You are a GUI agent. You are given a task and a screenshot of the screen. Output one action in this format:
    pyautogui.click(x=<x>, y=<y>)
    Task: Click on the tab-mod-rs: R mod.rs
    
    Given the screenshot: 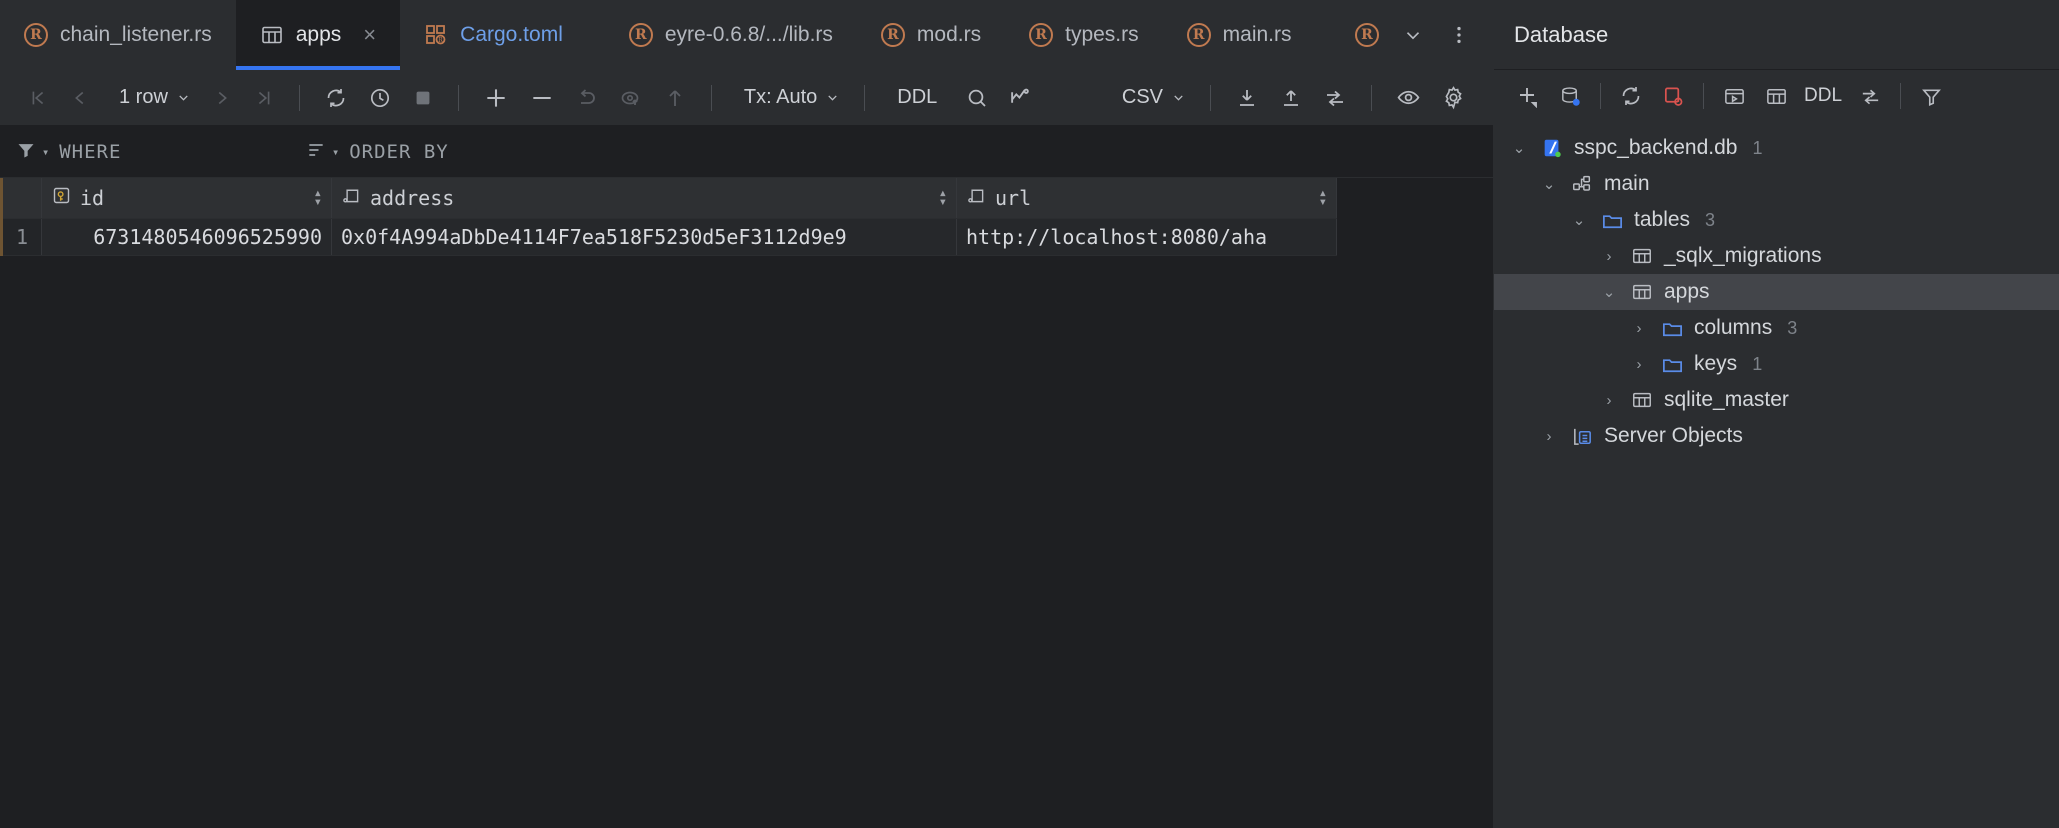 What is the action you would take?
    pyautogui.click(x=931, y=35)
    